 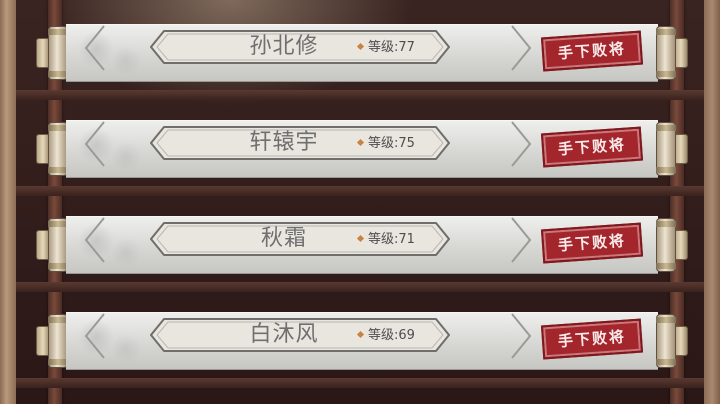 I want to click on opponent-name: 秋霜, so click(x=283, y=238).